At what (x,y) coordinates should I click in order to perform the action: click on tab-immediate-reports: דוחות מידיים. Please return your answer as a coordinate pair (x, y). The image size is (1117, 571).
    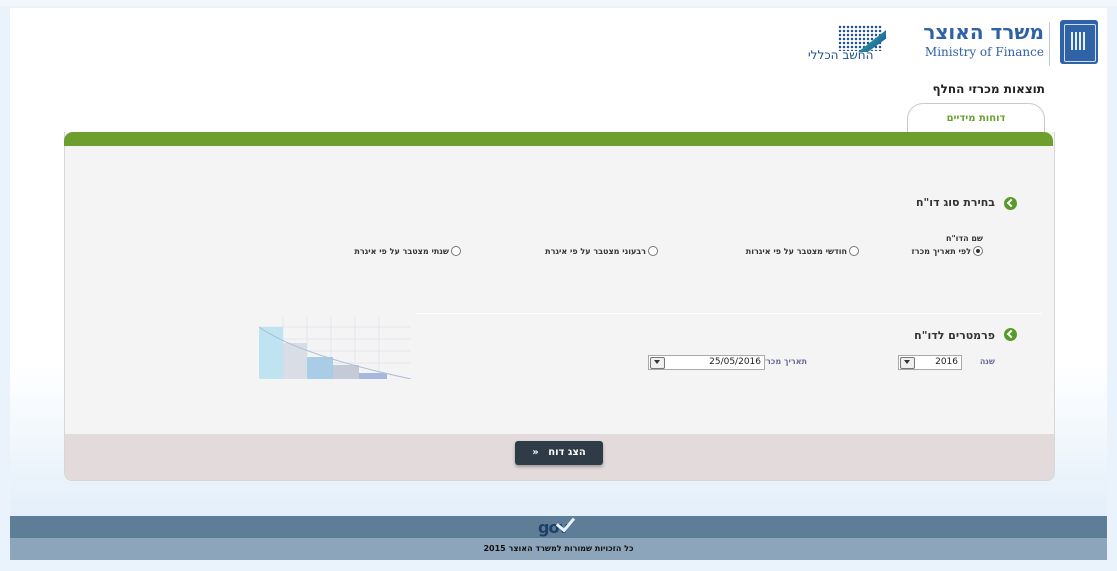
    Looking at the image, I should click on (976, 118).